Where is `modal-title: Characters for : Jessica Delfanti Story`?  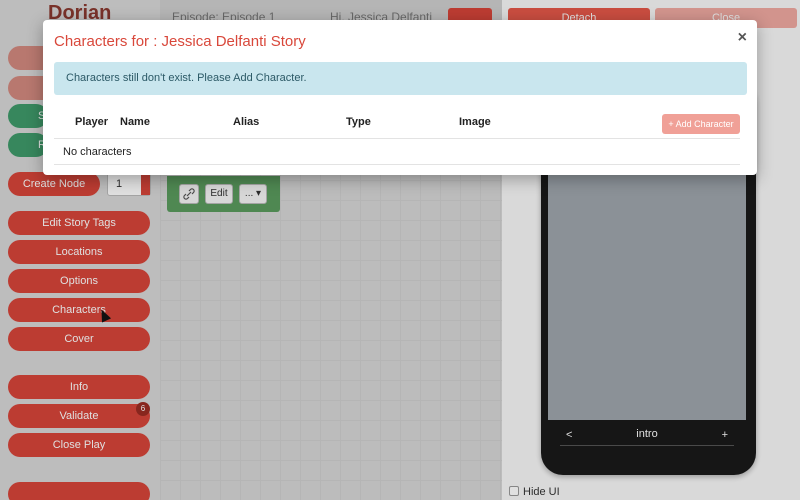 modal-title: Characters for : Jessica Delfanti Story is located at coordinates (180, 41).